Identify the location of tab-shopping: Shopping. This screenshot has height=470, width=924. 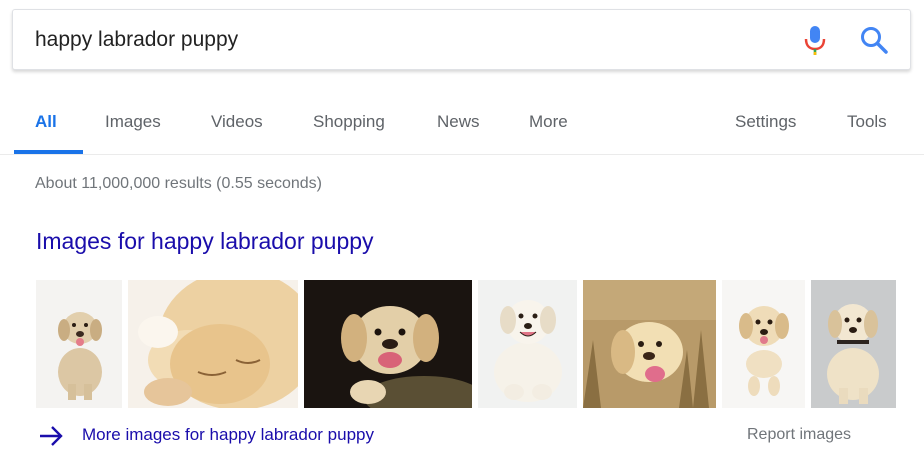
(349, 122).